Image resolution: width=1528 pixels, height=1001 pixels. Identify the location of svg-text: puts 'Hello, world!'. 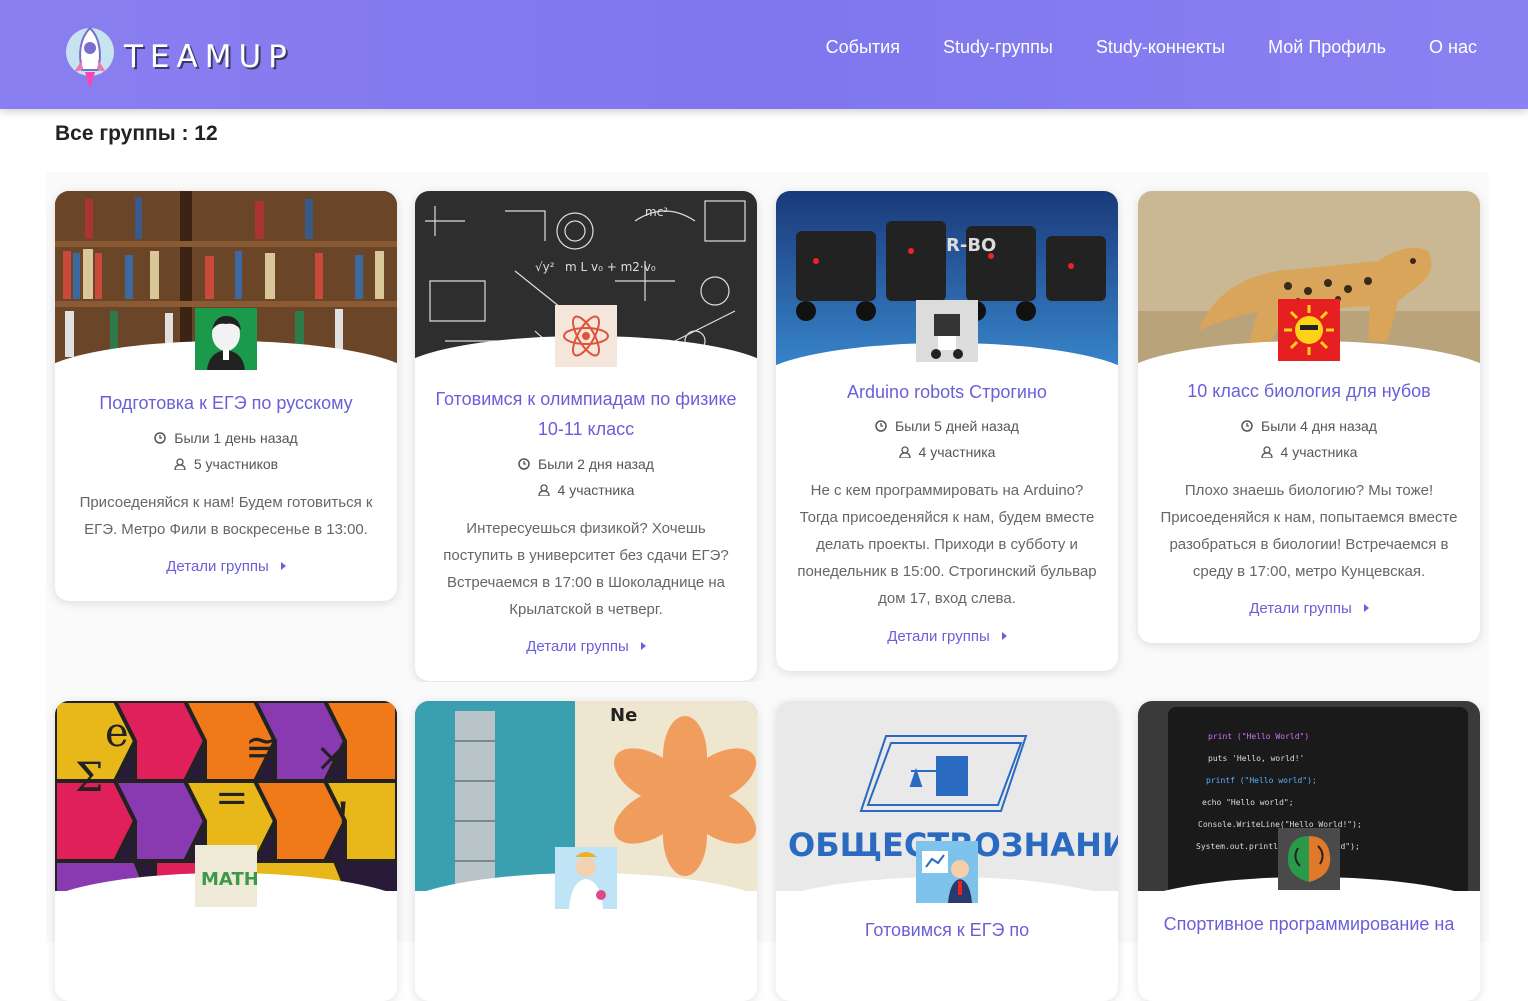
(1256, 758).